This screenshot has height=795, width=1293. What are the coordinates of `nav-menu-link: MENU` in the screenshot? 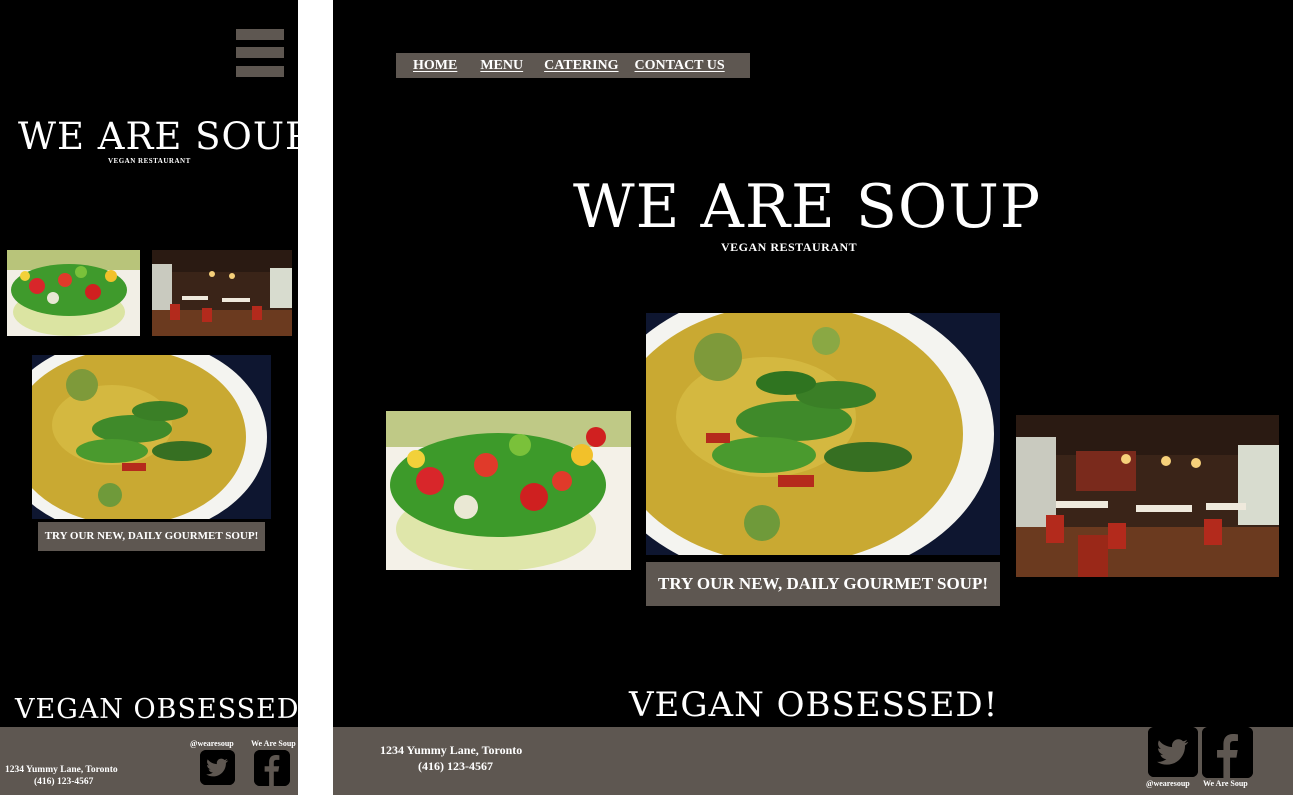 It's located at (501, 66).